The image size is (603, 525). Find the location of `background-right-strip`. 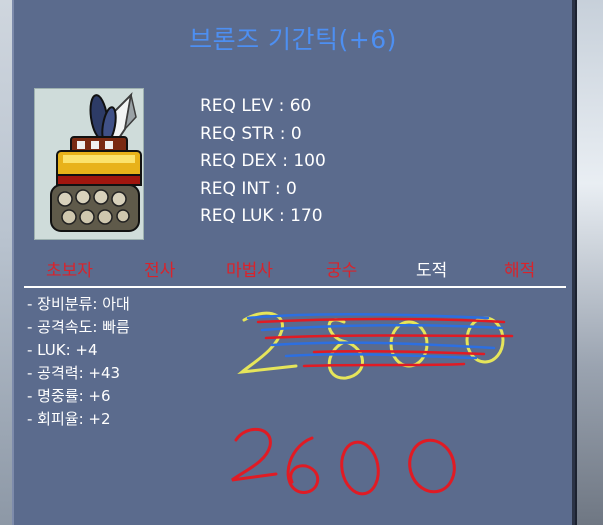

background-right-strip is located at coordinates (590, 262).